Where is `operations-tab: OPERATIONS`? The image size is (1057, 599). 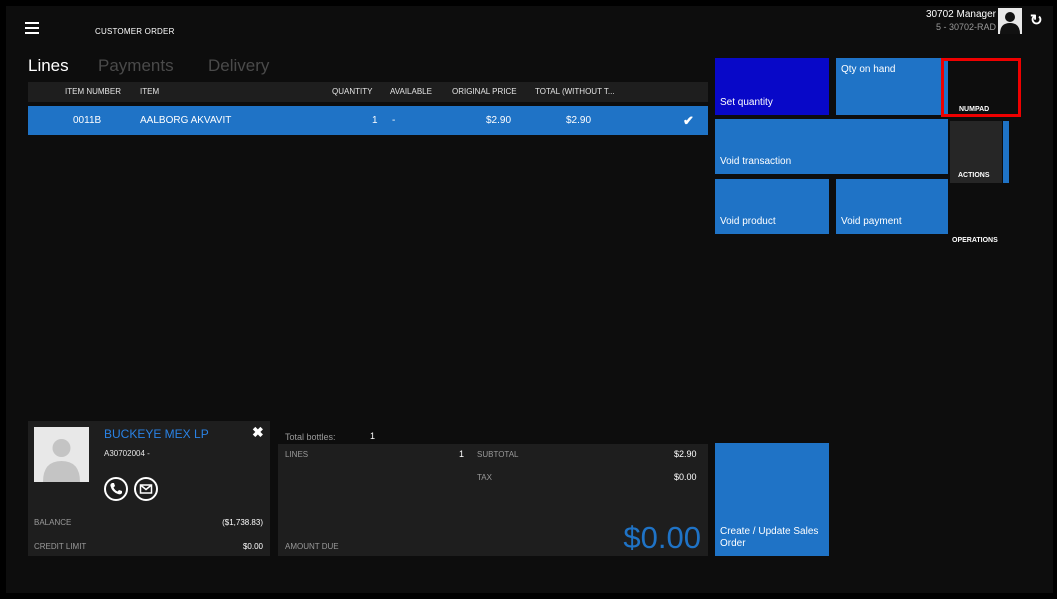 operations-tab: OPERATIONS is located at coordinates (979, 217).